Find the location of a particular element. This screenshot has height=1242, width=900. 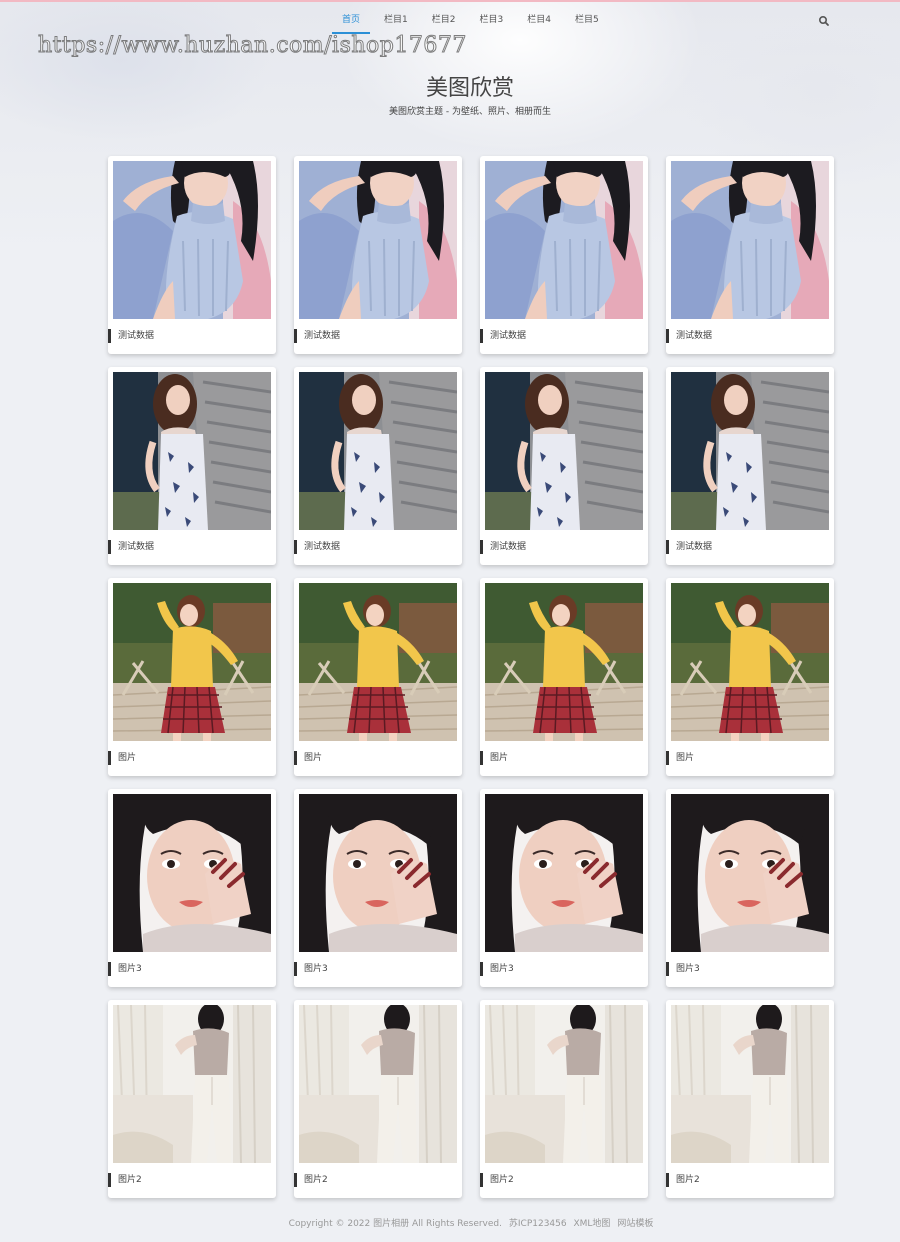

nav-item-column-2: 栏目2 is located at coordinates (444, 20).